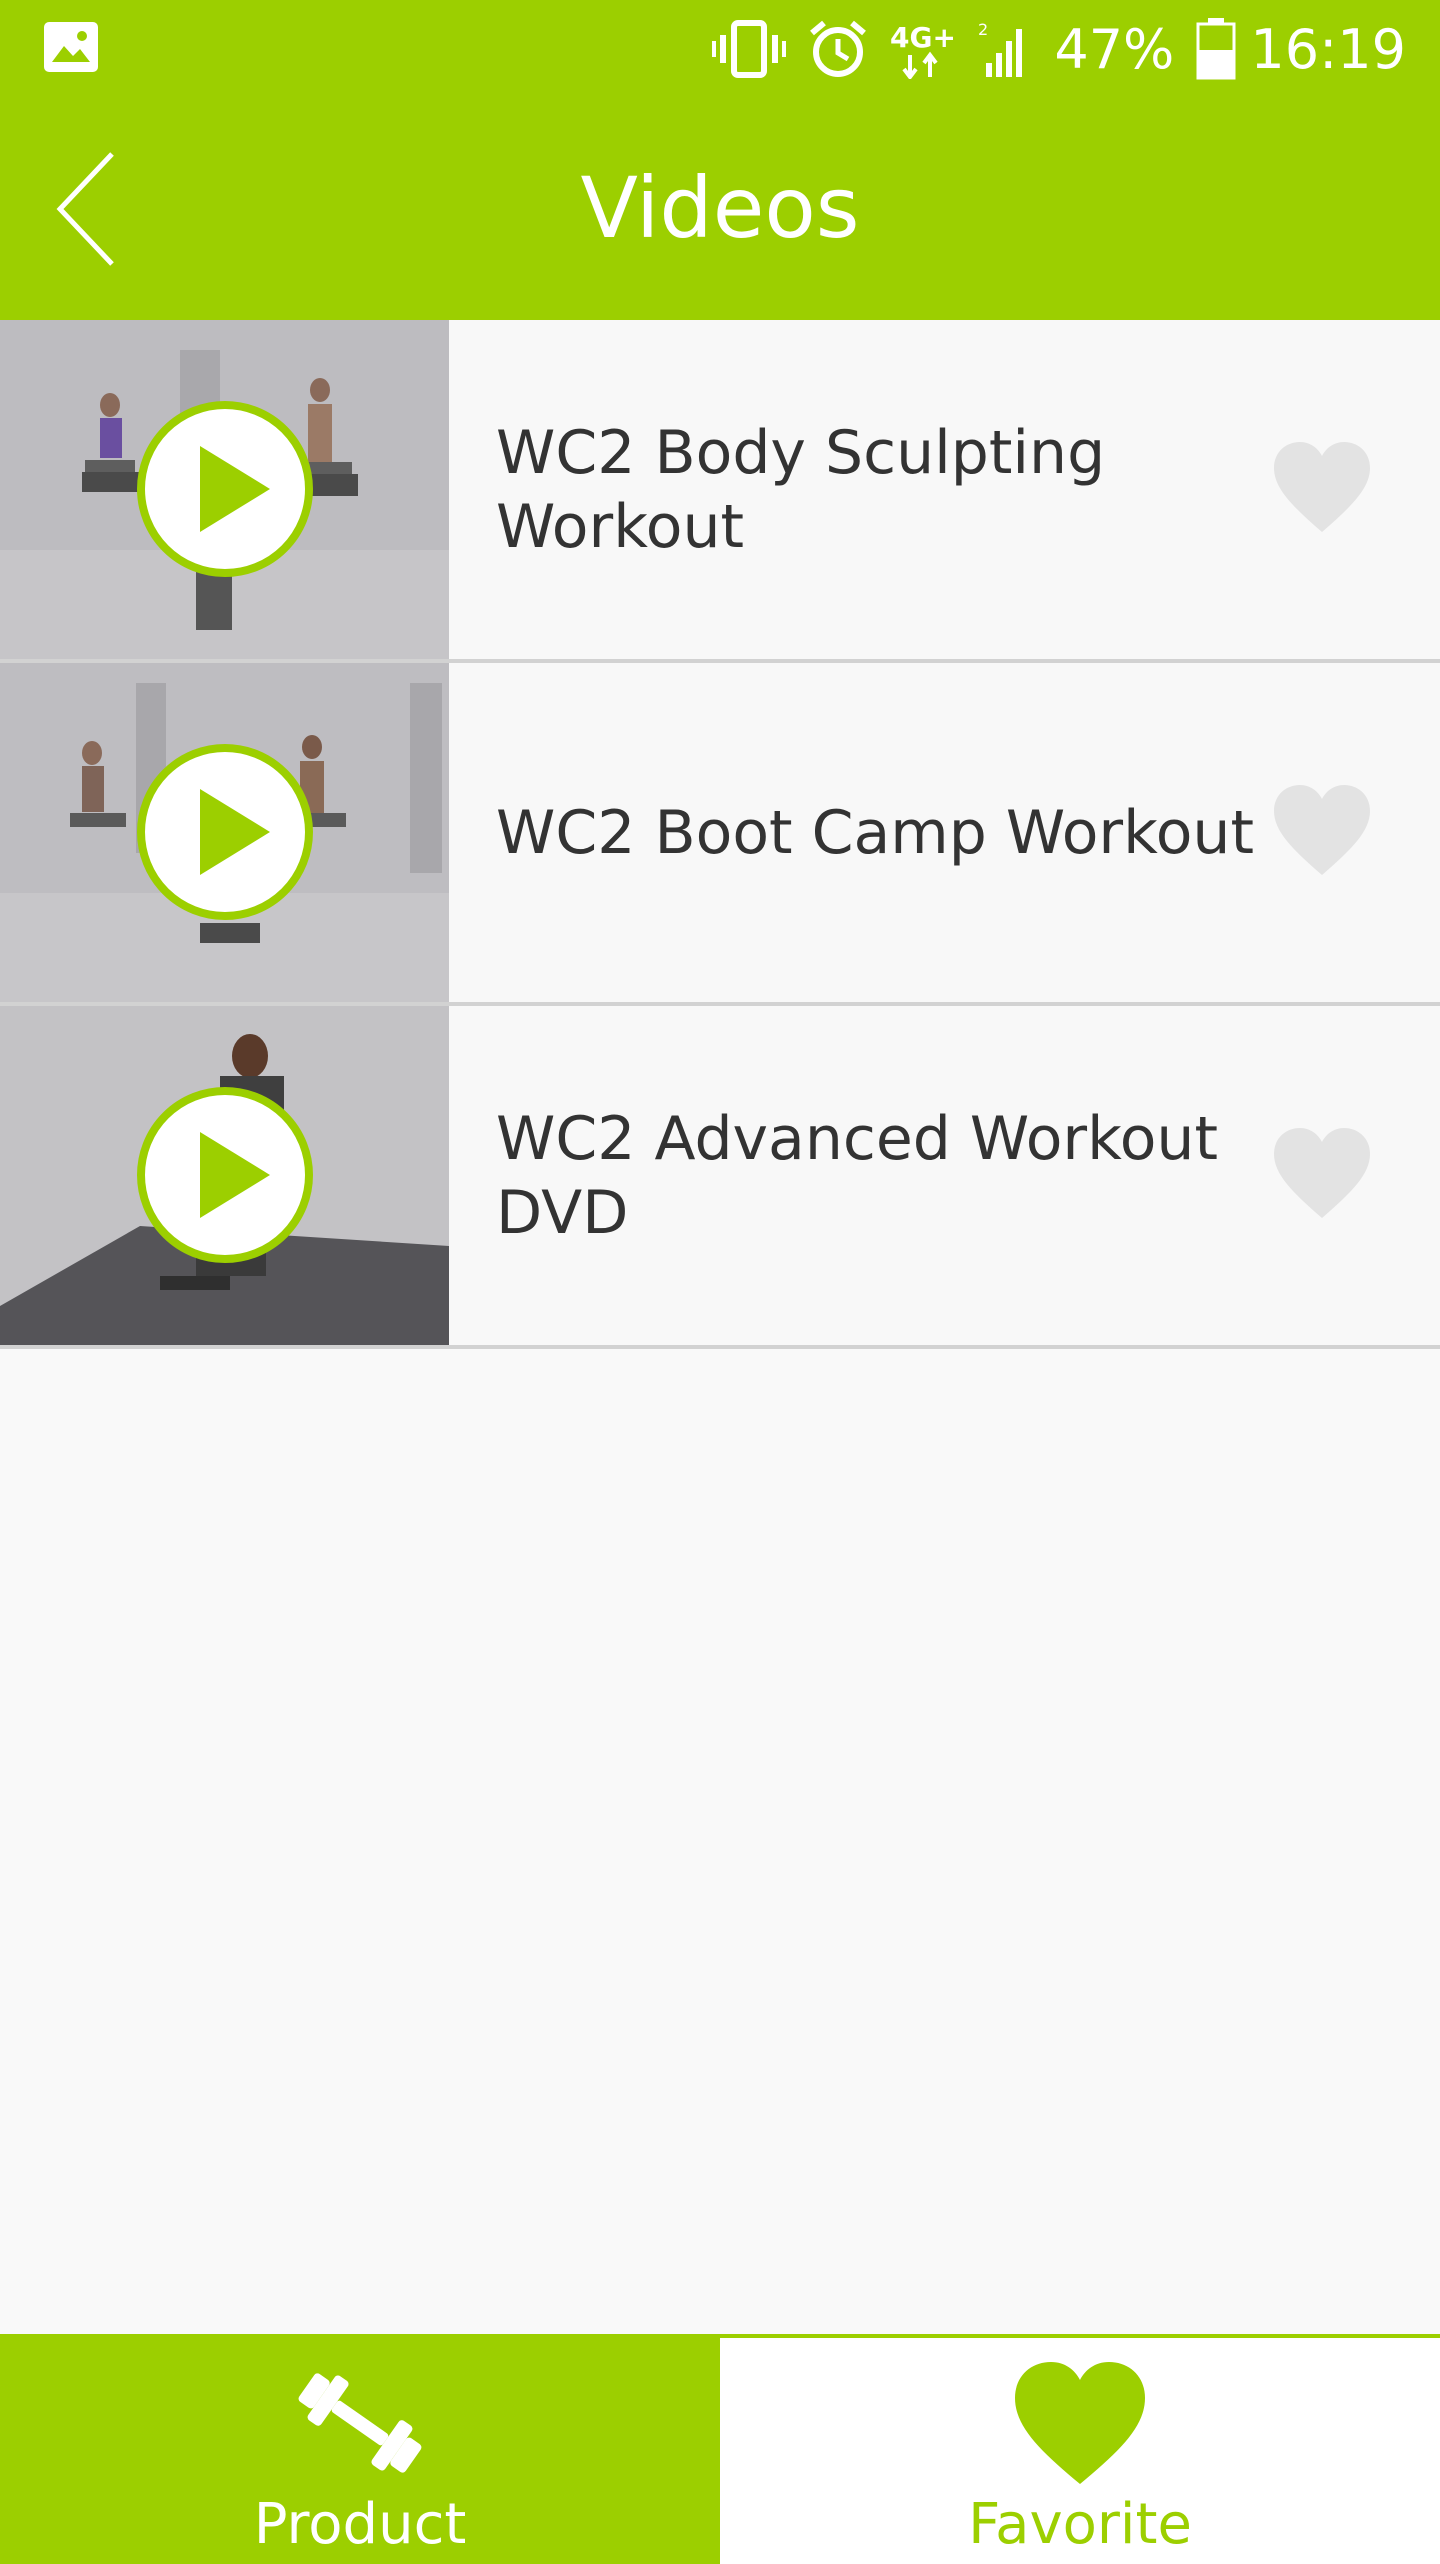 This screenshot has height=2564, width=1440. I want to click on signal-icon: 2, so click(1005, 49).